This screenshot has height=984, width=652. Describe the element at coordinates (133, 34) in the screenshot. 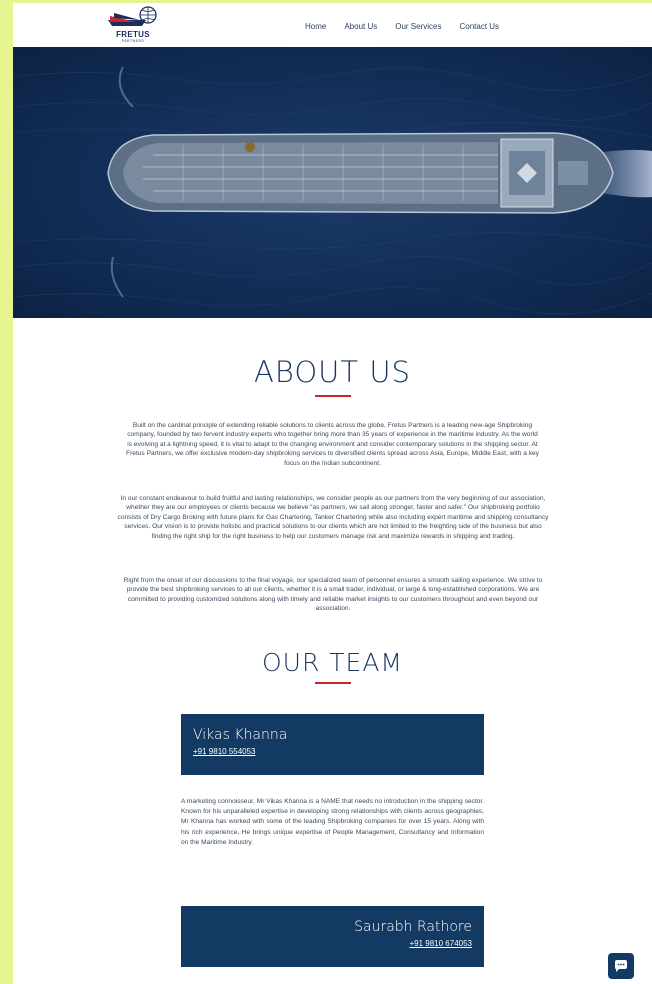

I see `logo-text: FRETUS` at that location.